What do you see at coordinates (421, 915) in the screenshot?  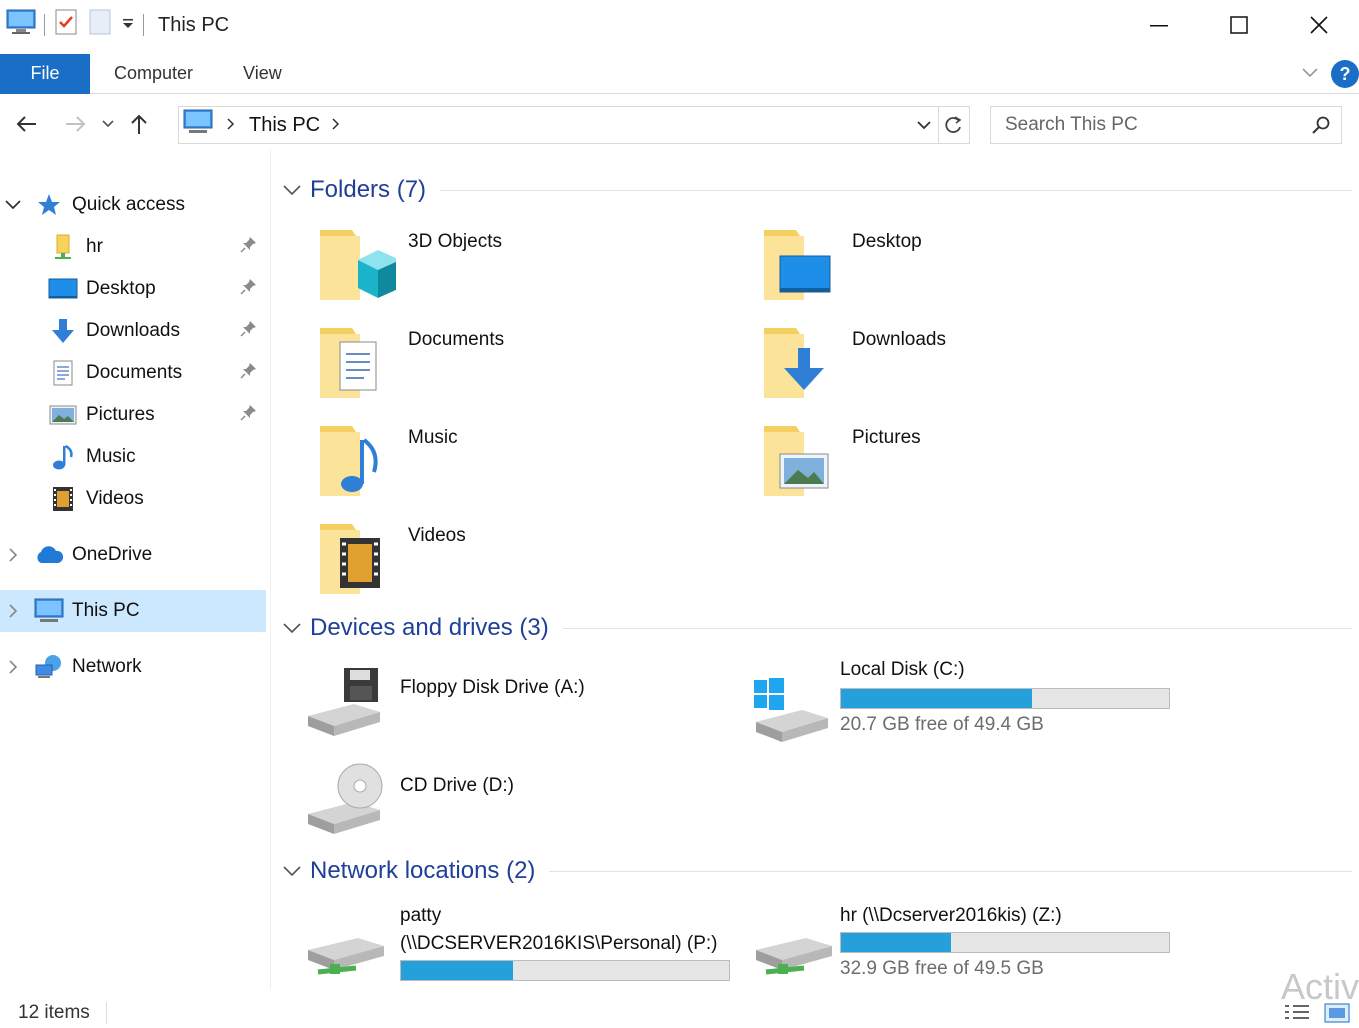 I see `network-drive-name: patty` at bounding box center [421, 915].